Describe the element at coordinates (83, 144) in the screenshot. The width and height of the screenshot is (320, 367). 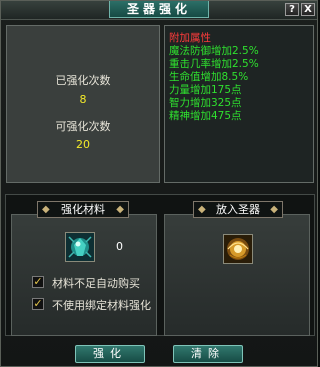
I see `remaining-count-value: 20` at that location.